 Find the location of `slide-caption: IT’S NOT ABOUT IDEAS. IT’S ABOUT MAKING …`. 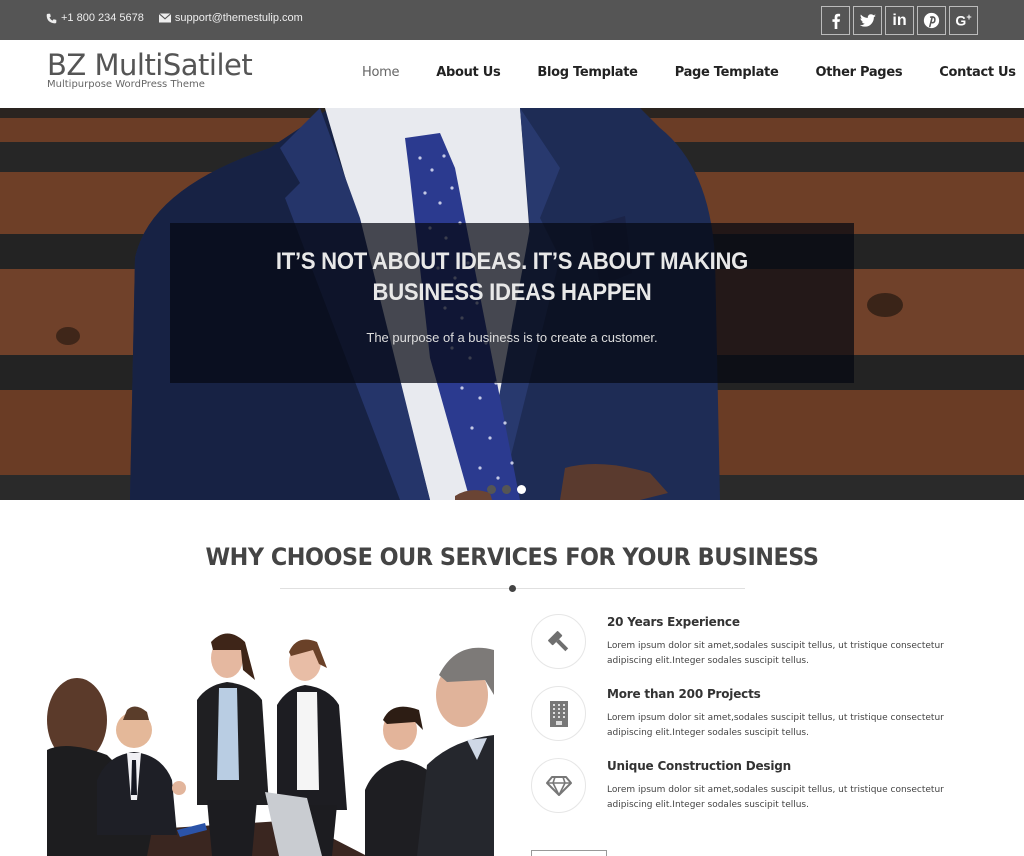

slide-caption: IT’S NOT ABOUT IDEAS. IT’S ABOUT MAKING … is located at coordinates (512, 303).